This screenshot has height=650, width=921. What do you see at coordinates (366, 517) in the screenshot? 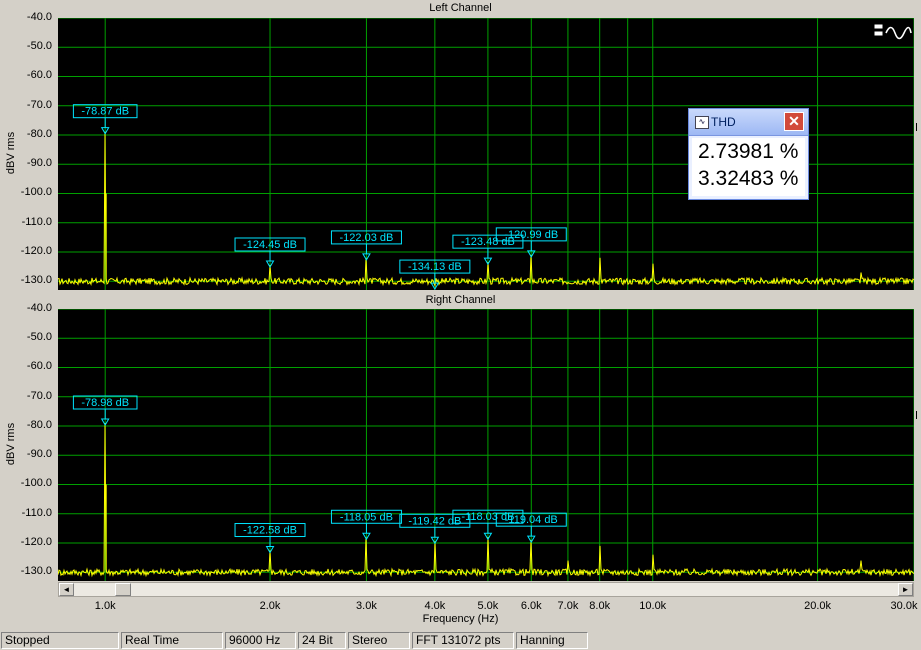
I see `peak-label: -118.05 dB` at bounding box center [366, 517].